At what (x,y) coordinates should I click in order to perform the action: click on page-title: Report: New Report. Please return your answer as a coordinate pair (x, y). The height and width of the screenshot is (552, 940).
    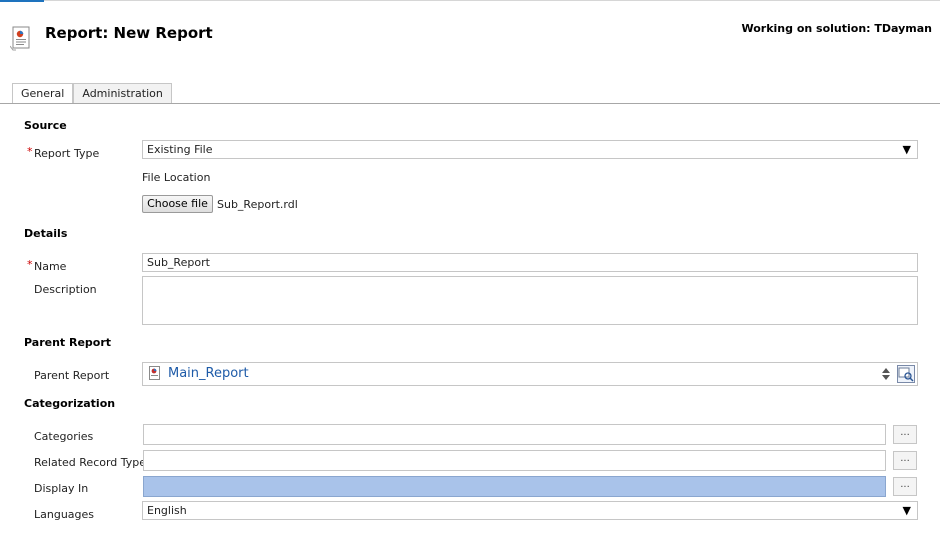
    Looking at the image, I should click on (129, 33).